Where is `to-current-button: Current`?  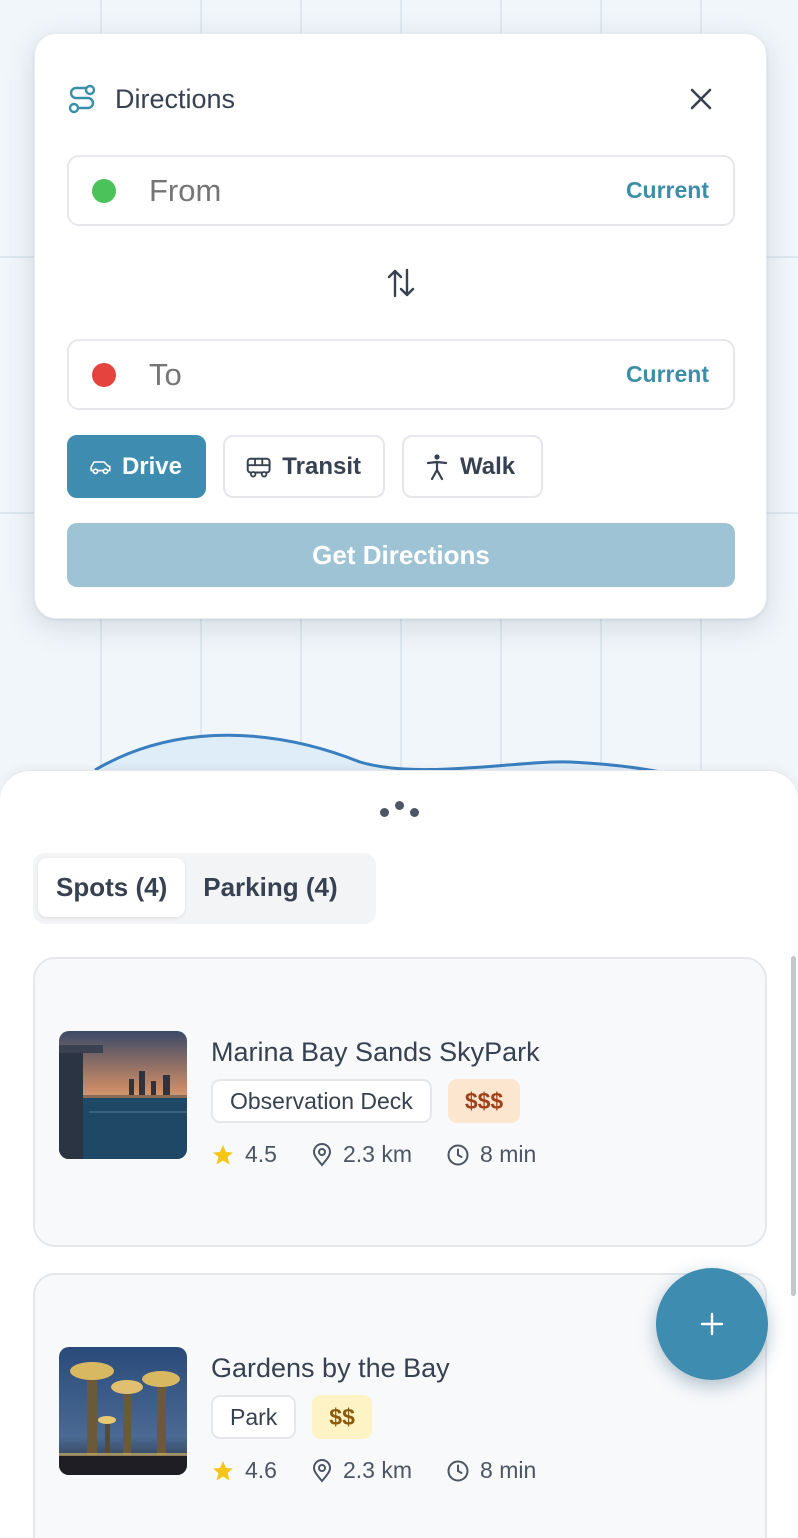
to-current-button: Current is located at coordinates (667, 374).